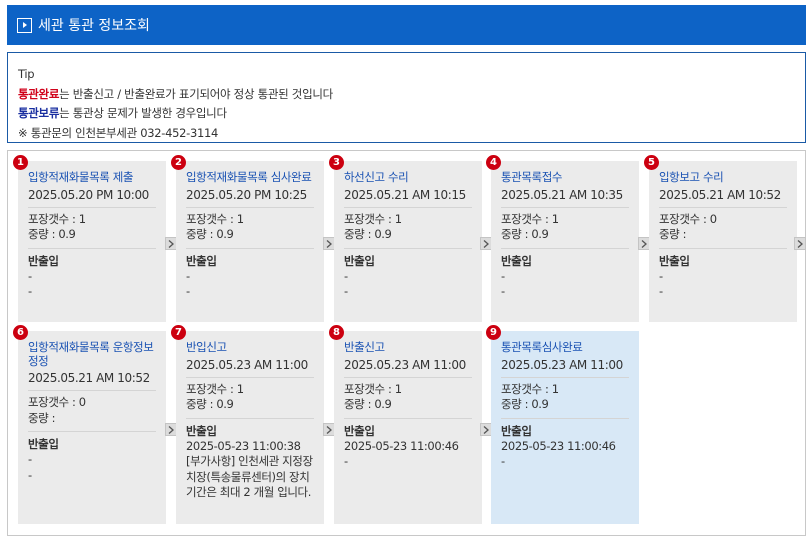  What do you see at coordinates (336, 332) in the screenshot?
I see `step-number-badge: 8` at bounding box center [336, 332].